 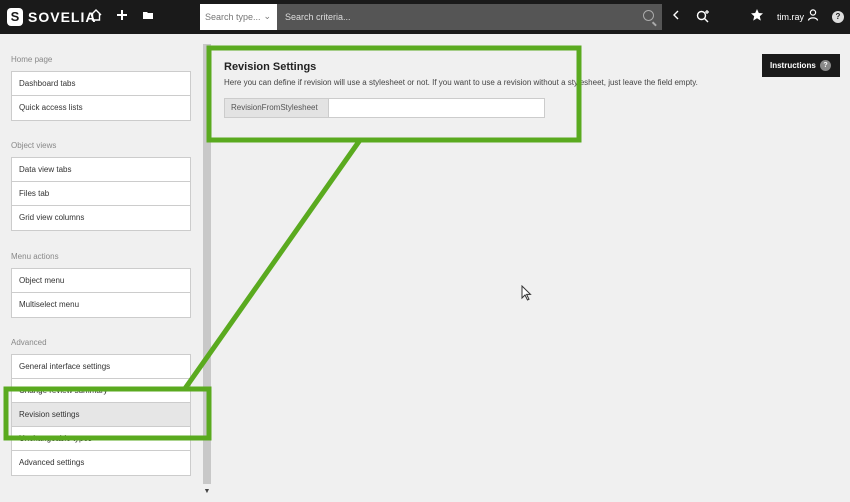 I want to click on chevron-left-icon, so click(x=676, y=17).